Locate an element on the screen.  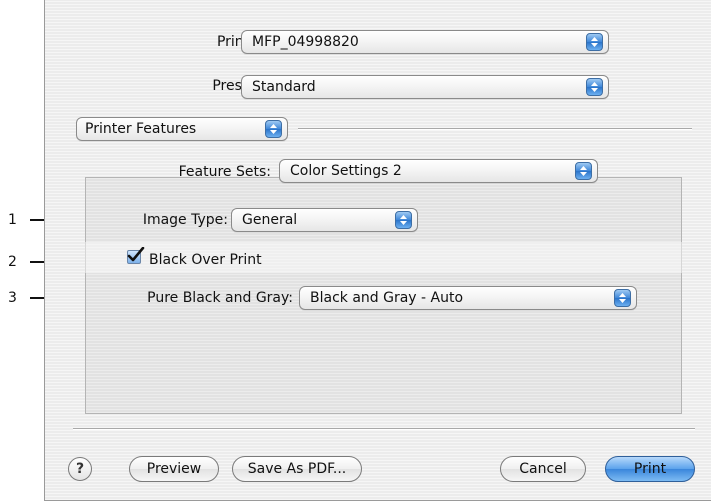
image-type-value: General is located at coordinates (270, 220).